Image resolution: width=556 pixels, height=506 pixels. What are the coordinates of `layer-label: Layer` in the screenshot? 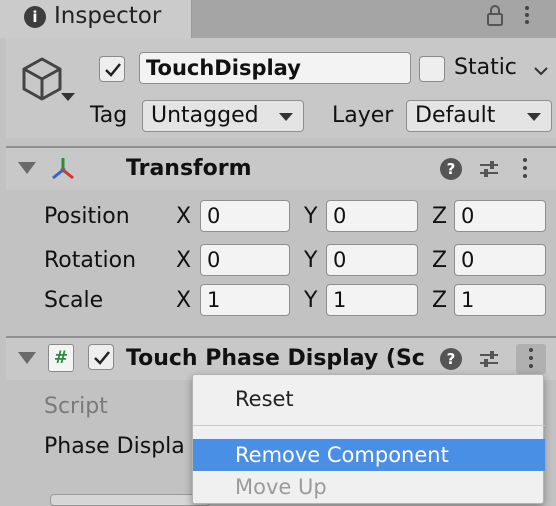 It's located at (363, 115).